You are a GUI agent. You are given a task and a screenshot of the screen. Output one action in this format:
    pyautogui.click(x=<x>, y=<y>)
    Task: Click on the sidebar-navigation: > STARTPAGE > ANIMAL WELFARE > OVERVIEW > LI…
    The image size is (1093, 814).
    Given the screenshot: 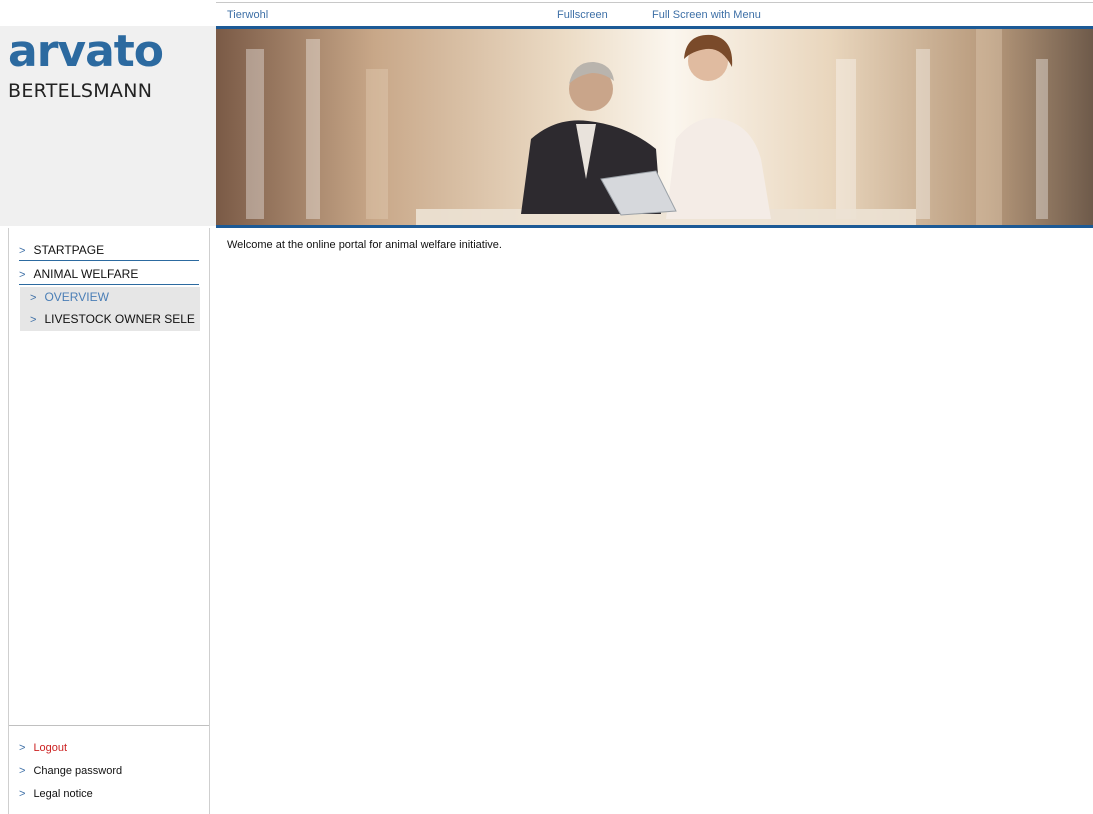 What is the action you would take?
    pyautogui.click(x=109, y=521)
    